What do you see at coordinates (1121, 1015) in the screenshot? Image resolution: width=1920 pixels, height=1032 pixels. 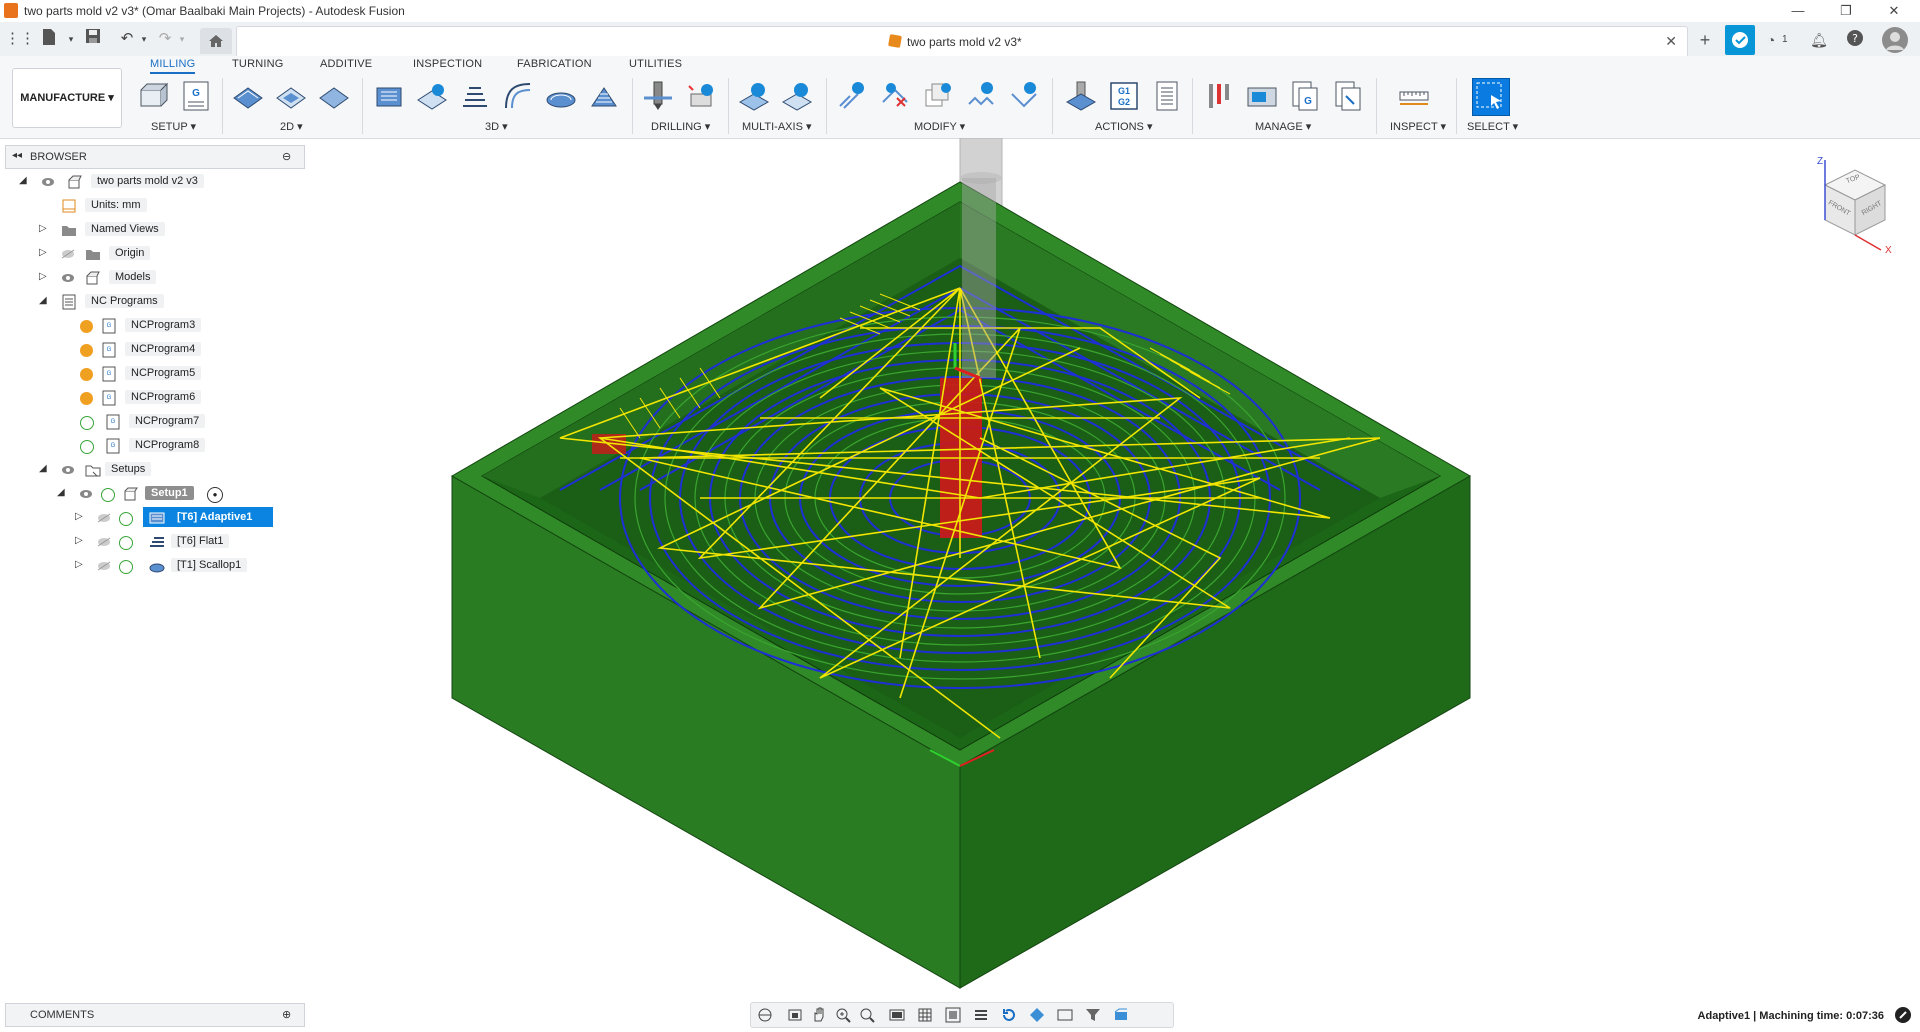 I see `toolpath-display-icon` at bounding box center [1121, 1015].